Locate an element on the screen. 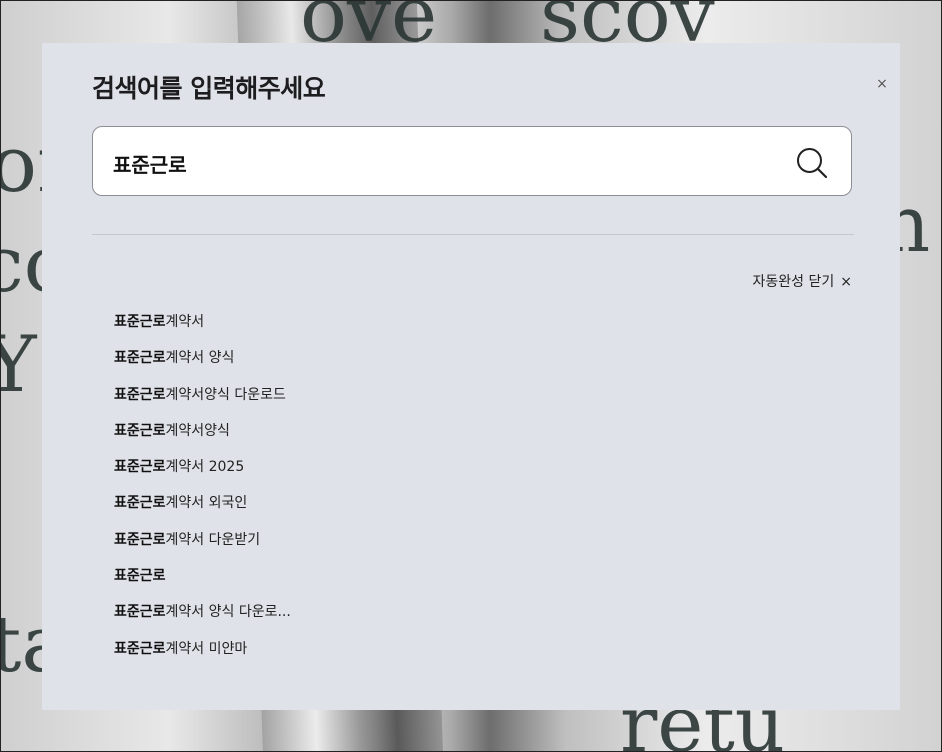 This screenshot has width=942, height=752. suggestion-item: 표준근로계약서 양식 is located at coordinates (202, 367).